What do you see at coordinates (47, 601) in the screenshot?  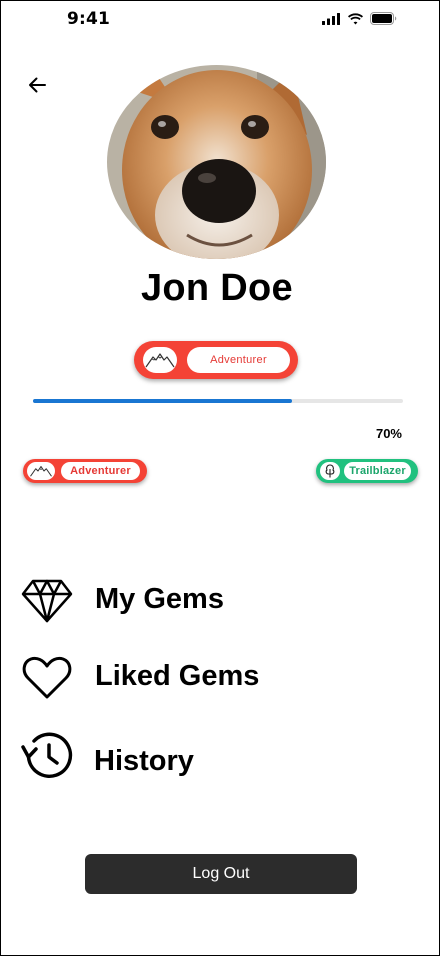 I see `diamond-icon` at bounding box center [47, 601].